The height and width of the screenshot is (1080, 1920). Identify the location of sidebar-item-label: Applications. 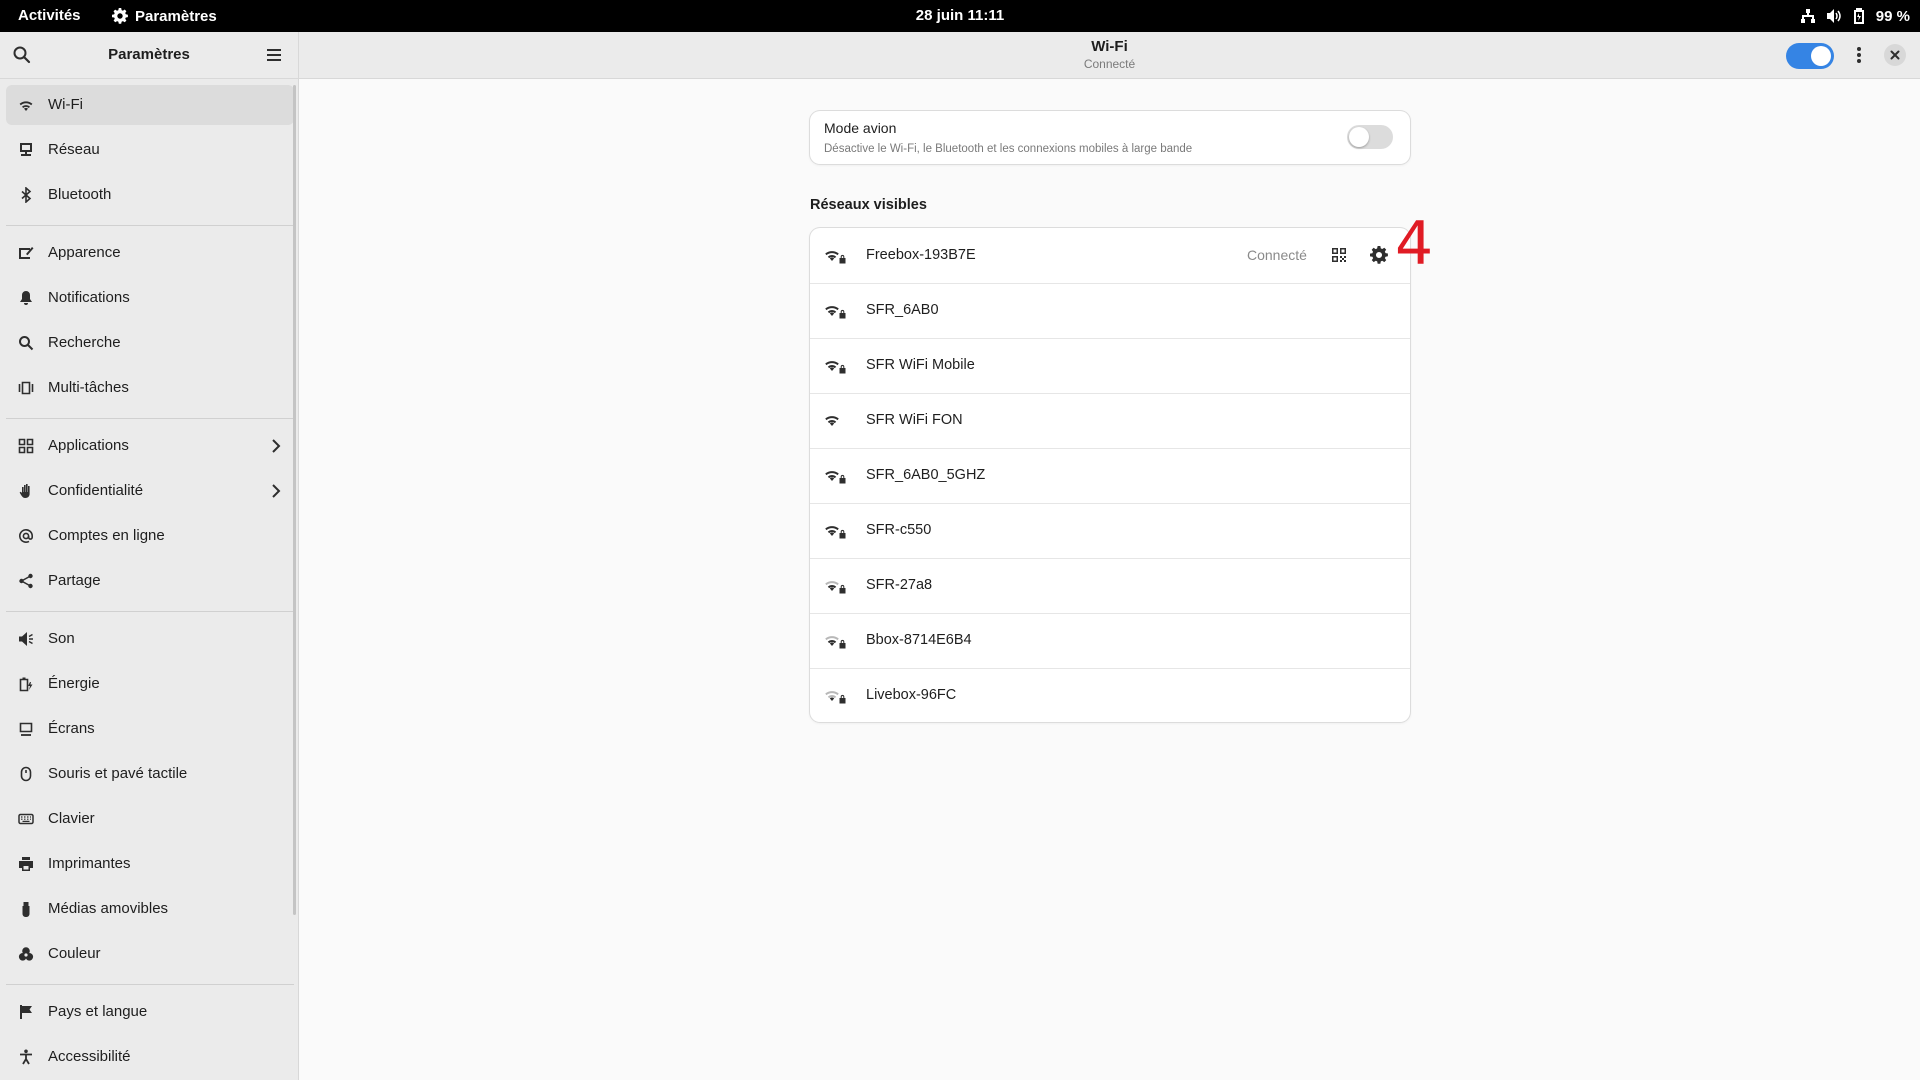
(88, 445).